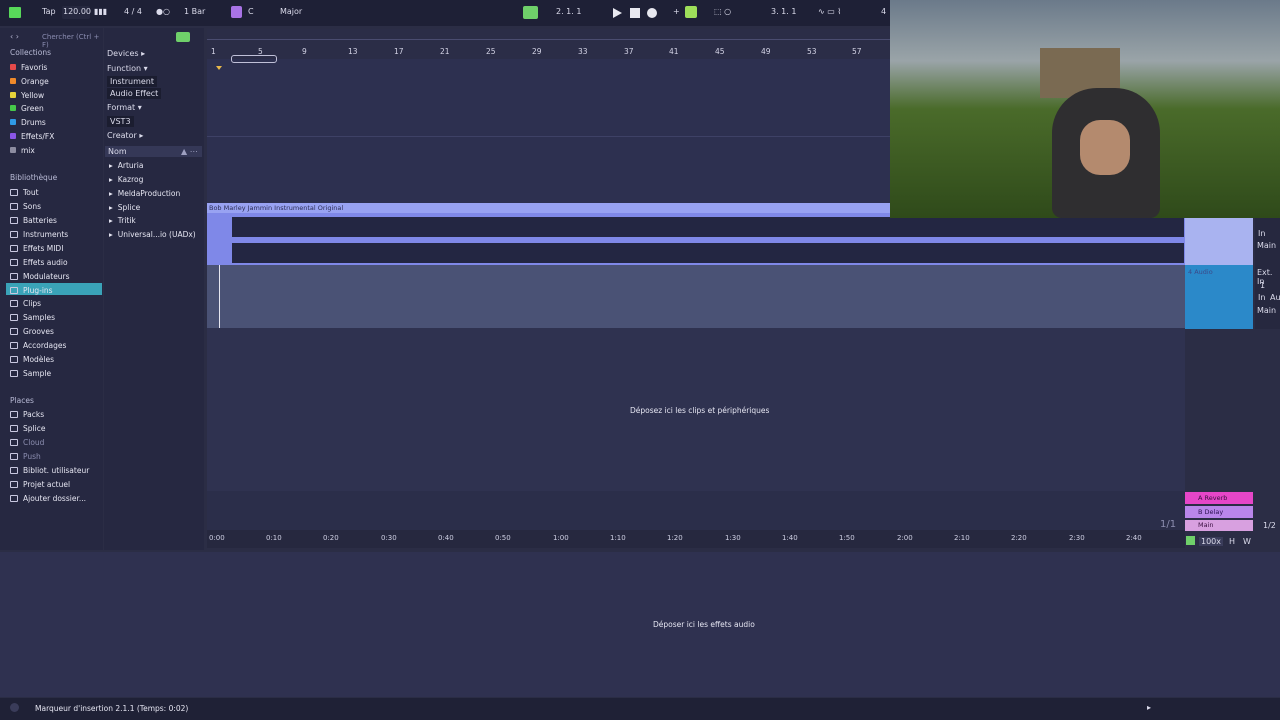 This screenshot has height=720, width=1280. What do you see at coordinates (548, 36) in the screenshot?
I see `scrub-area` at bounding box center [548, 36].